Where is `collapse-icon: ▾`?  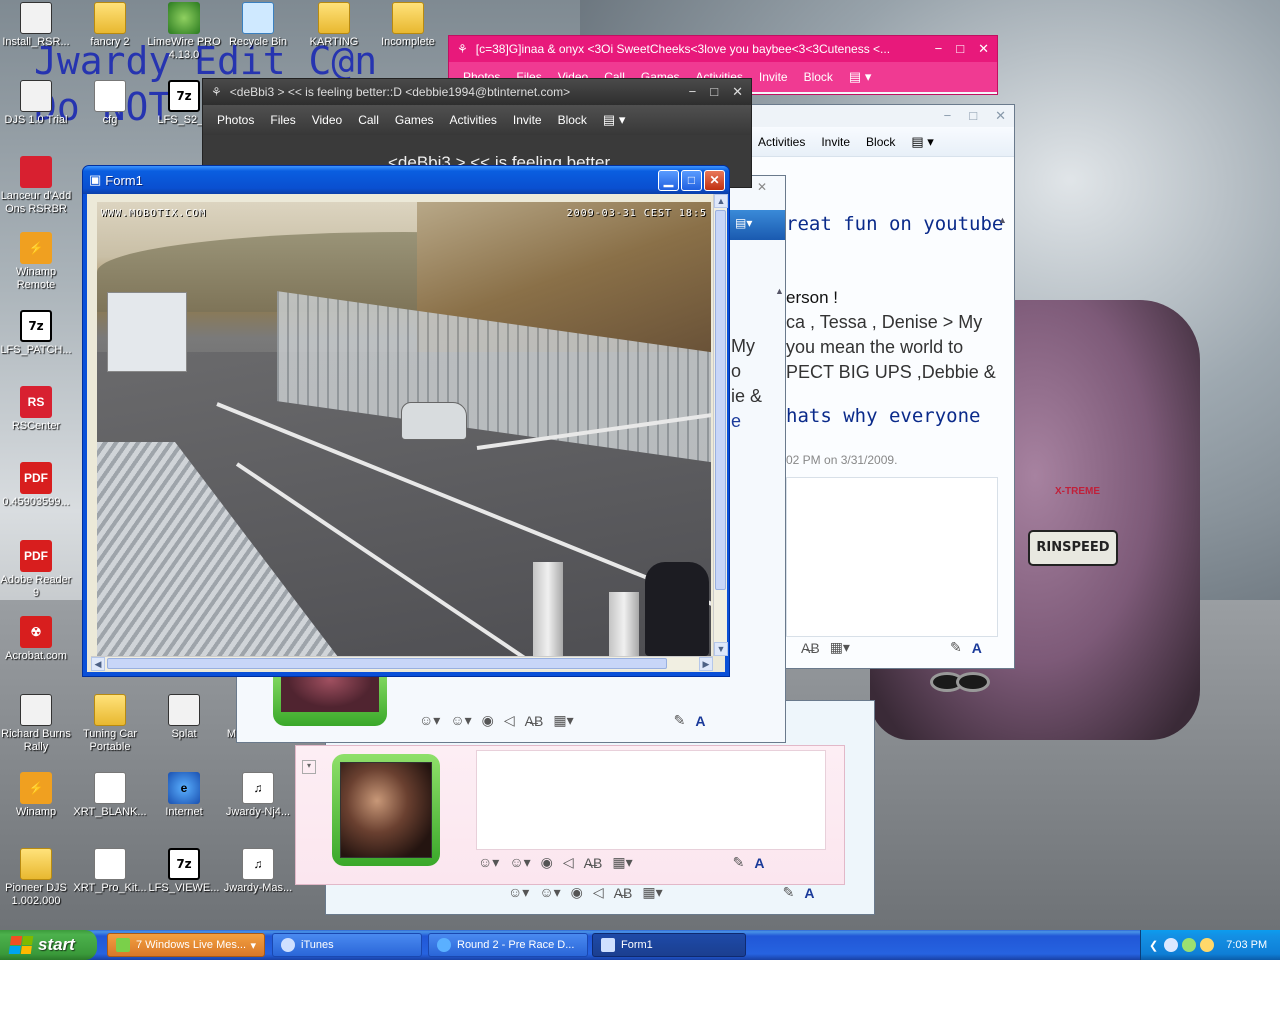
collapse-icon: ▾ is located at coordinates (309, 767).